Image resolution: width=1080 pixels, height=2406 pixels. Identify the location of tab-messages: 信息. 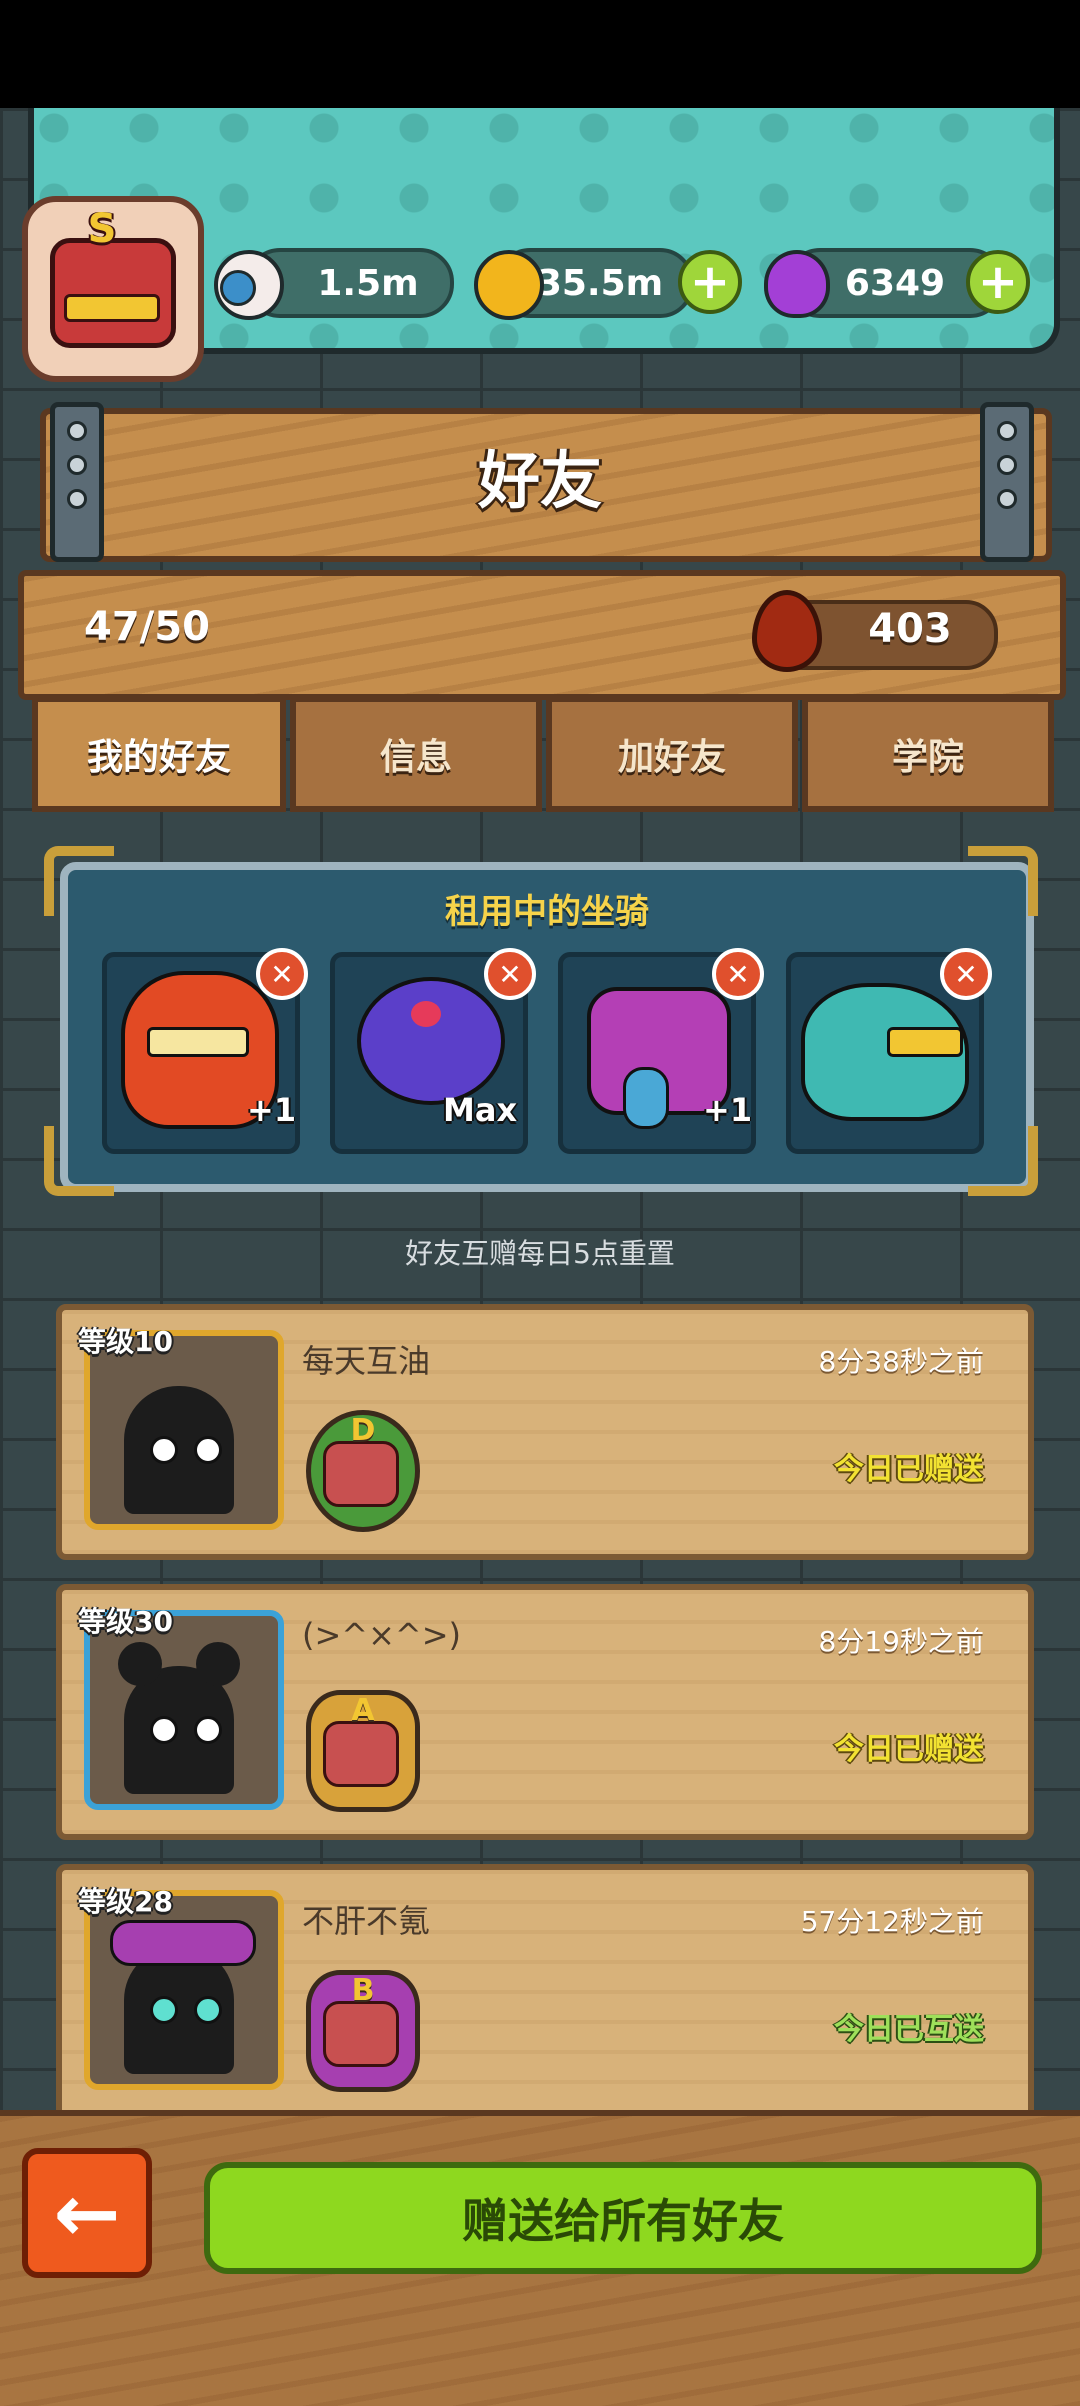
(416, 754).